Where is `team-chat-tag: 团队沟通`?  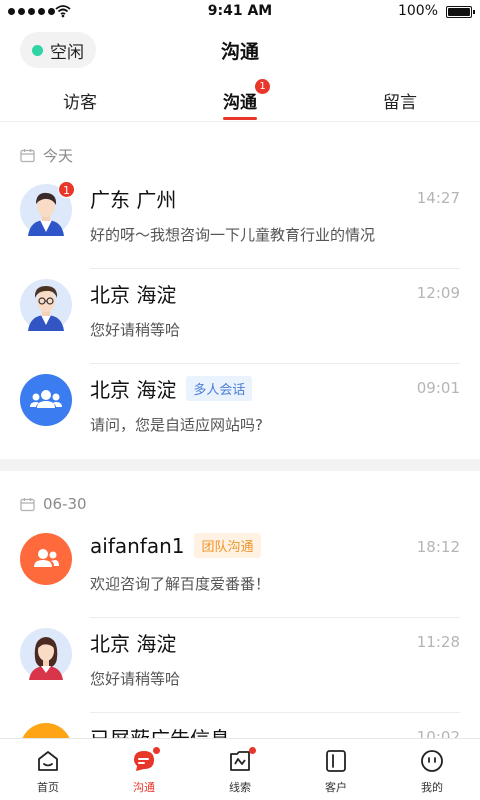 team-chat-tag: 团队沟通 is located at coordinates (227, 545).